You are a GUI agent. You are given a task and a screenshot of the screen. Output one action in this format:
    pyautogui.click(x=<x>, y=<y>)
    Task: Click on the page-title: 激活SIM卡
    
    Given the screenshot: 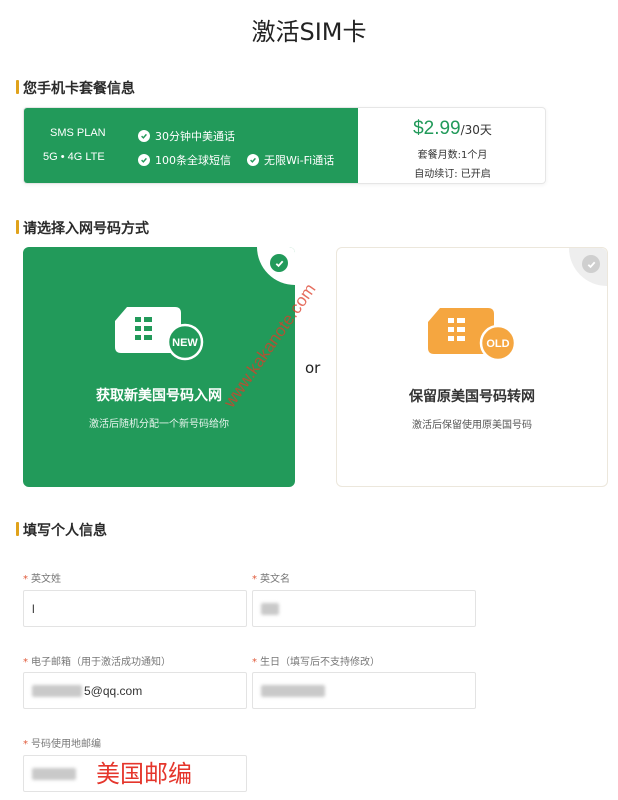 What is the action you would take?
    pyautogui.click(x=309, y=32)
    